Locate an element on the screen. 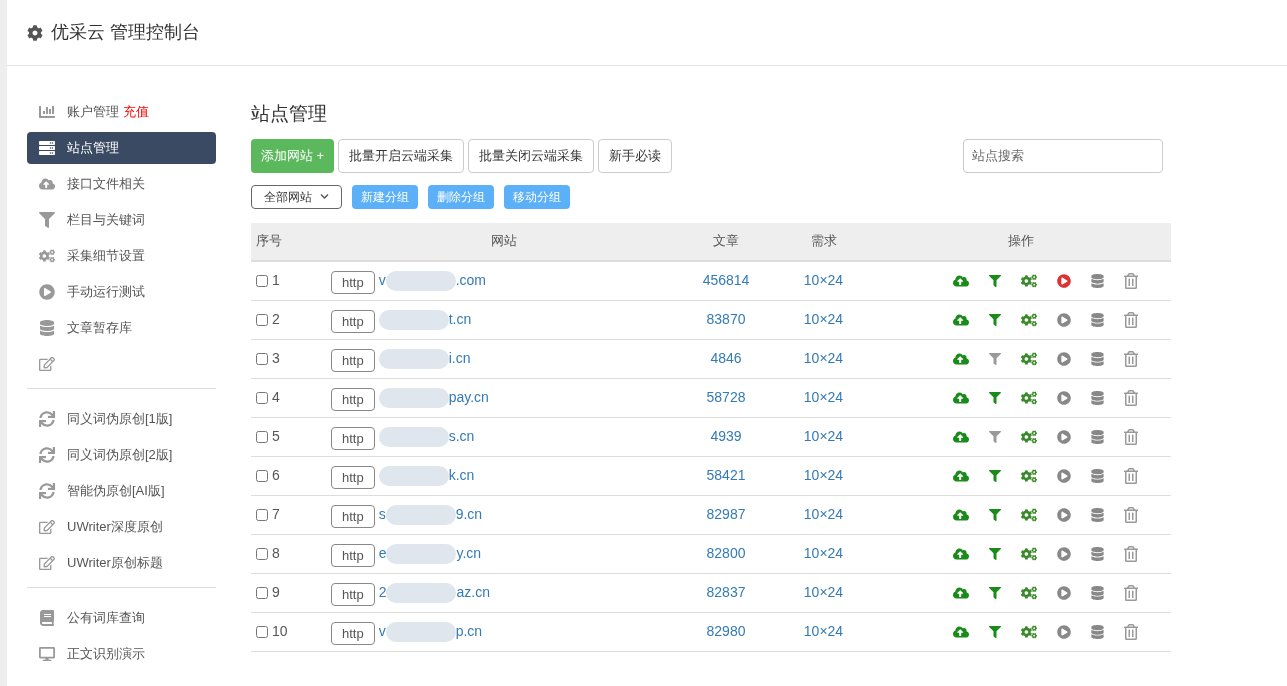 The height and width of the screenshot is (686, 1287). recharge-link: 充值 is located at coordinates (136, 112).